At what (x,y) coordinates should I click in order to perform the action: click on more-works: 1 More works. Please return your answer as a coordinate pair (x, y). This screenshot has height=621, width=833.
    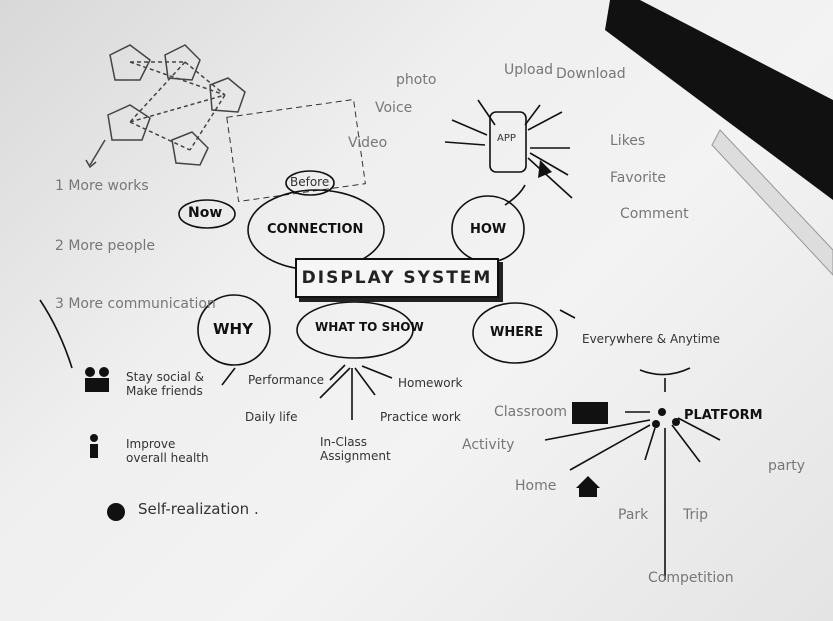
    Looking at the image, I should click on (102, 186).